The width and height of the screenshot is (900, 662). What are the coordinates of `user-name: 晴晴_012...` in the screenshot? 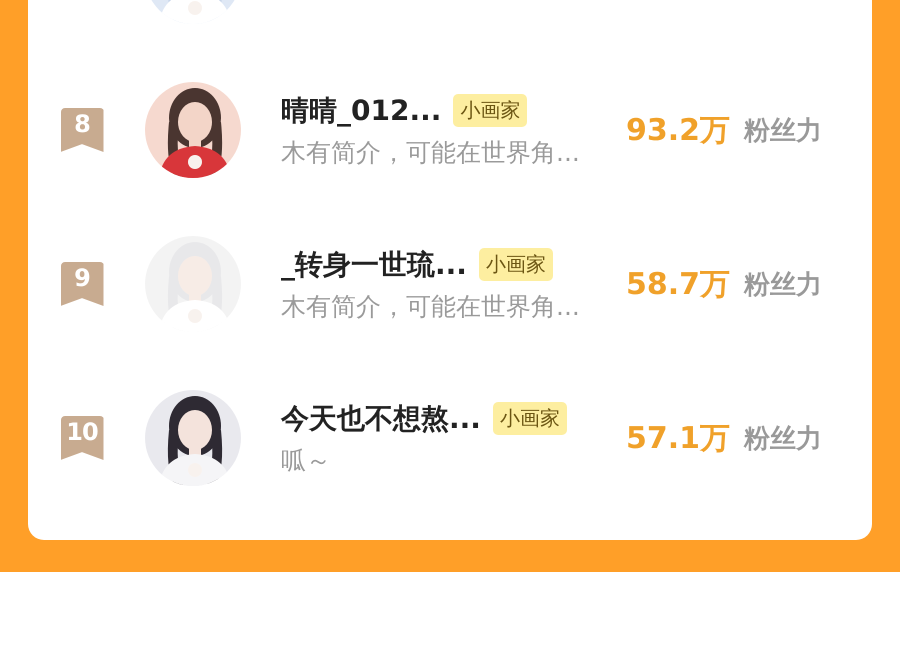 It's located at (361, 110).